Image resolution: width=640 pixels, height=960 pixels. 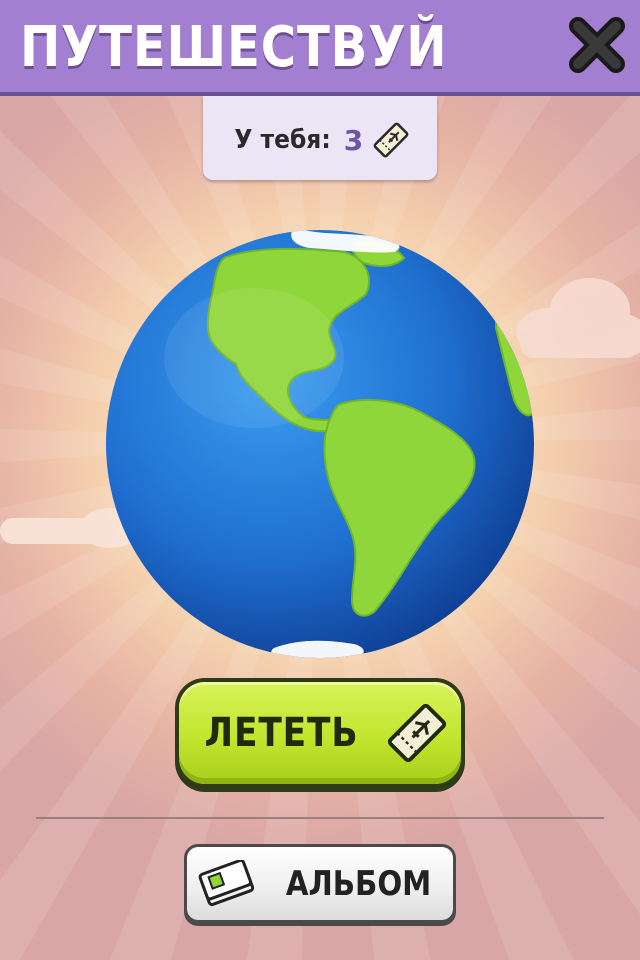 What do you see at coordinates (359, 883) in the screenshot?
I see `album-button-label: АЛЬБОМ` at bounding box center [359, 883].